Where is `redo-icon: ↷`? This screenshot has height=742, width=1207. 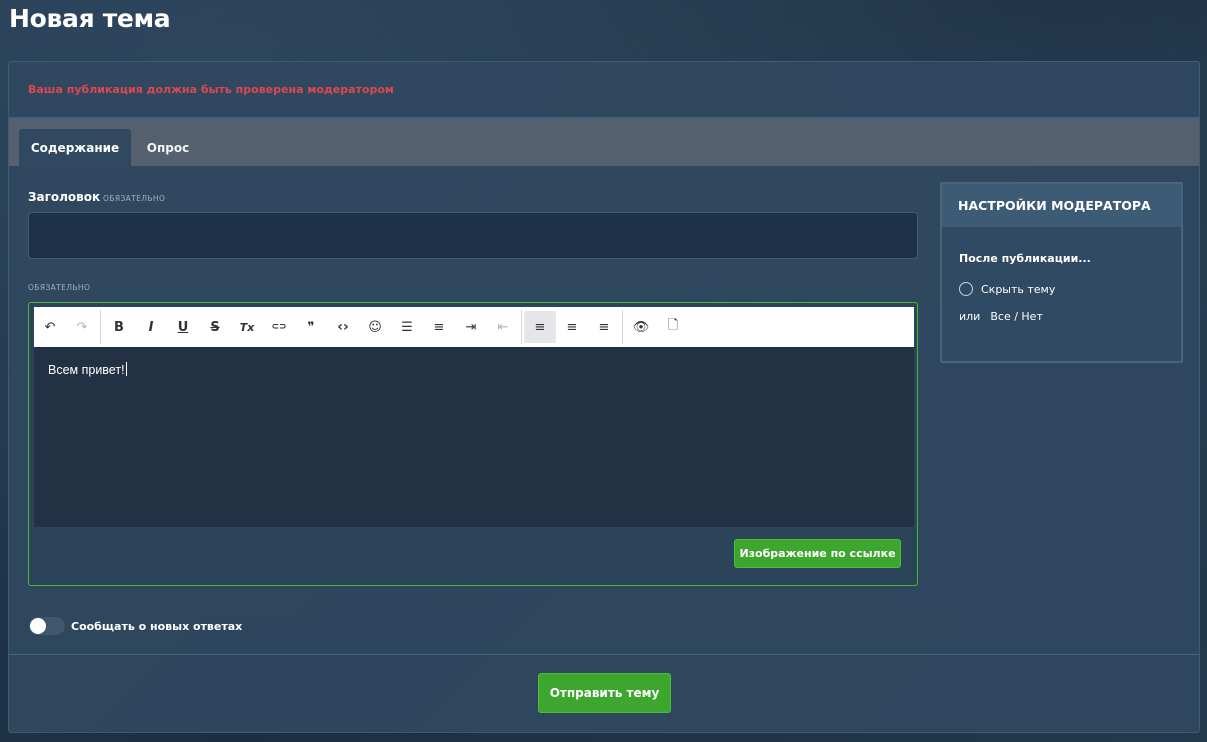
redo-icon: ↷ is located at coordinates (82, 327).